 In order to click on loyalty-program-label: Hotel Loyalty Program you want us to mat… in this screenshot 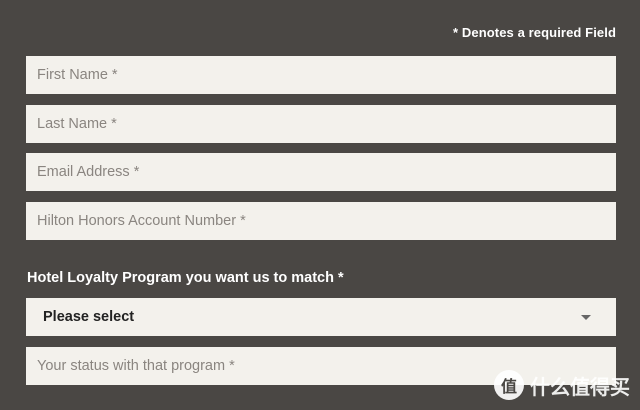, I will do `click(185, 278)`.